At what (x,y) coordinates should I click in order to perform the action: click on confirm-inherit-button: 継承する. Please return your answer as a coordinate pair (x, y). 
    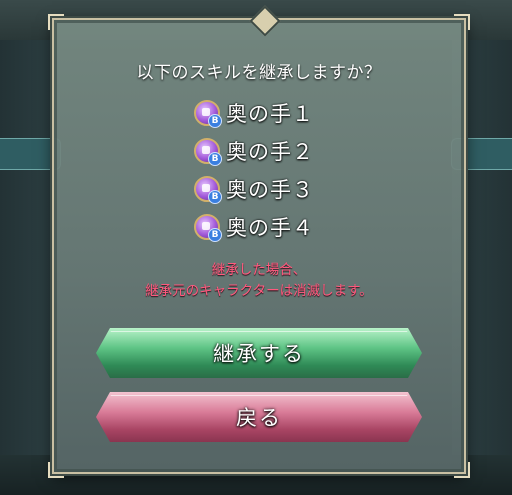
    Looking at the image, I should click on (259, 353).